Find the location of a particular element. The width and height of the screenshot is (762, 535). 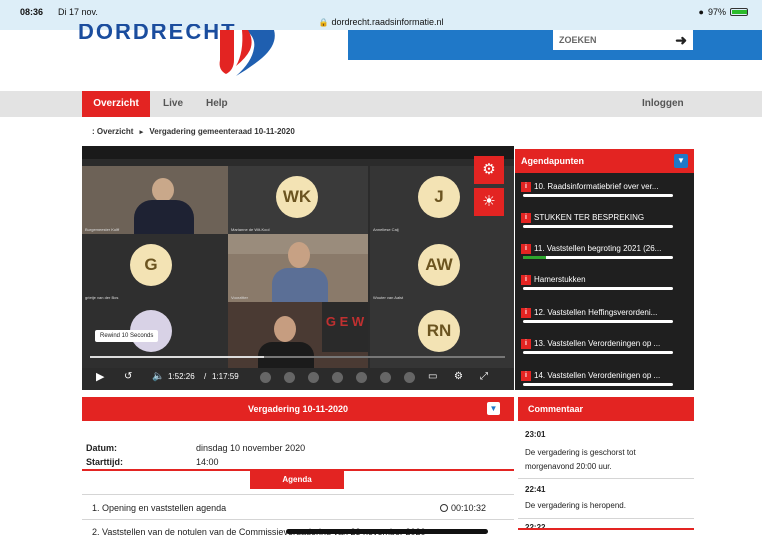

search-box: ➜ is located at coordinates (623, 40).